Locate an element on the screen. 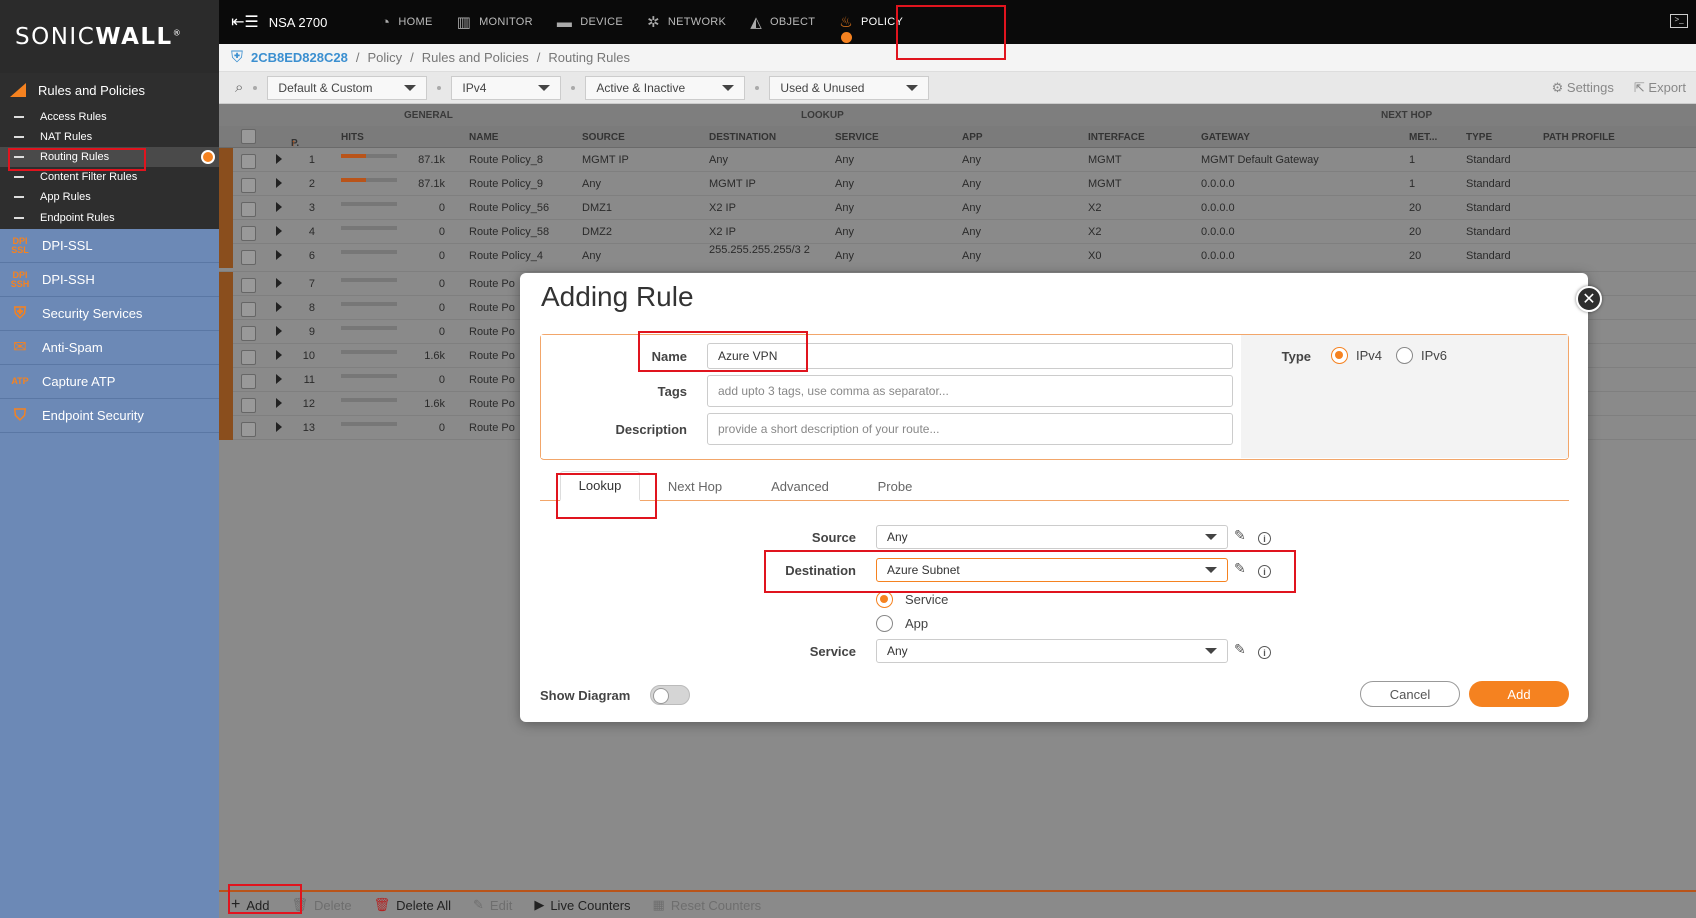  export-button: ⇱ Export is located at coordinates (1660, 88).